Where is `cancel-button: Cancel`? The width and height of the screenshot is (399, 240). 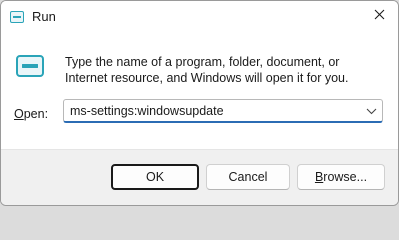
cancel-button: Cancel is located at coordinates (248, 177).